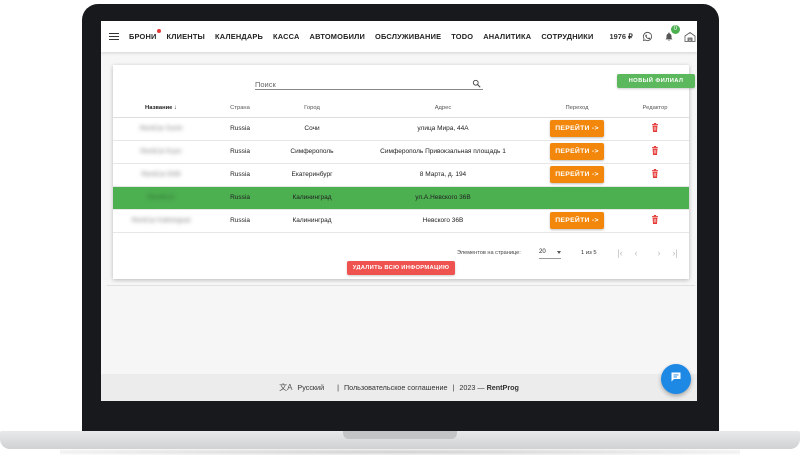 This screenshot has width=800, height=457. What do you see at coordinates (443, 197) in the screenshot?
I see `address: ул.А.Невского 36В` at bounding box center [443, 197].